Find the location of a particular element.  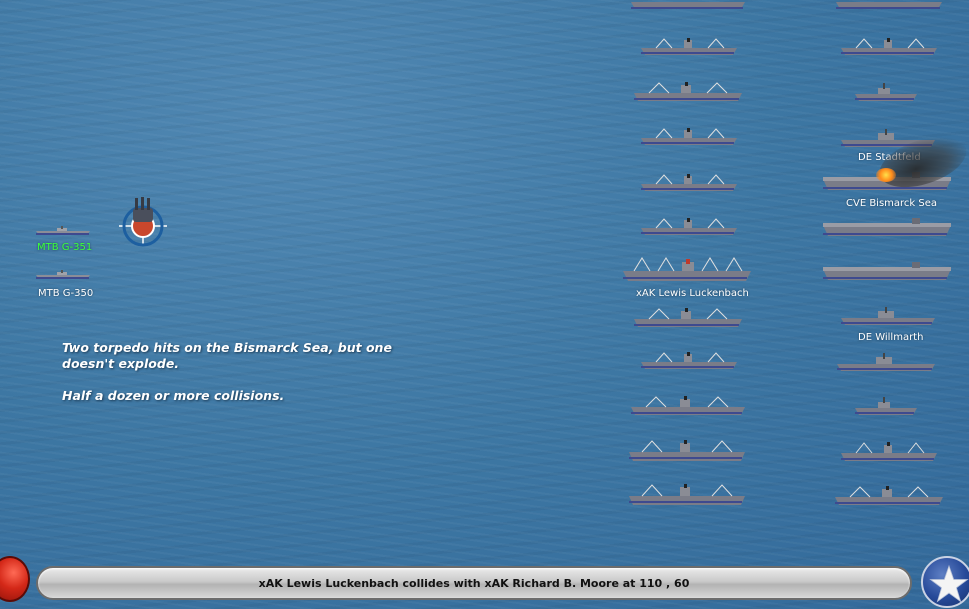

mtb-boat-lower is located at coordinates (63, 275).